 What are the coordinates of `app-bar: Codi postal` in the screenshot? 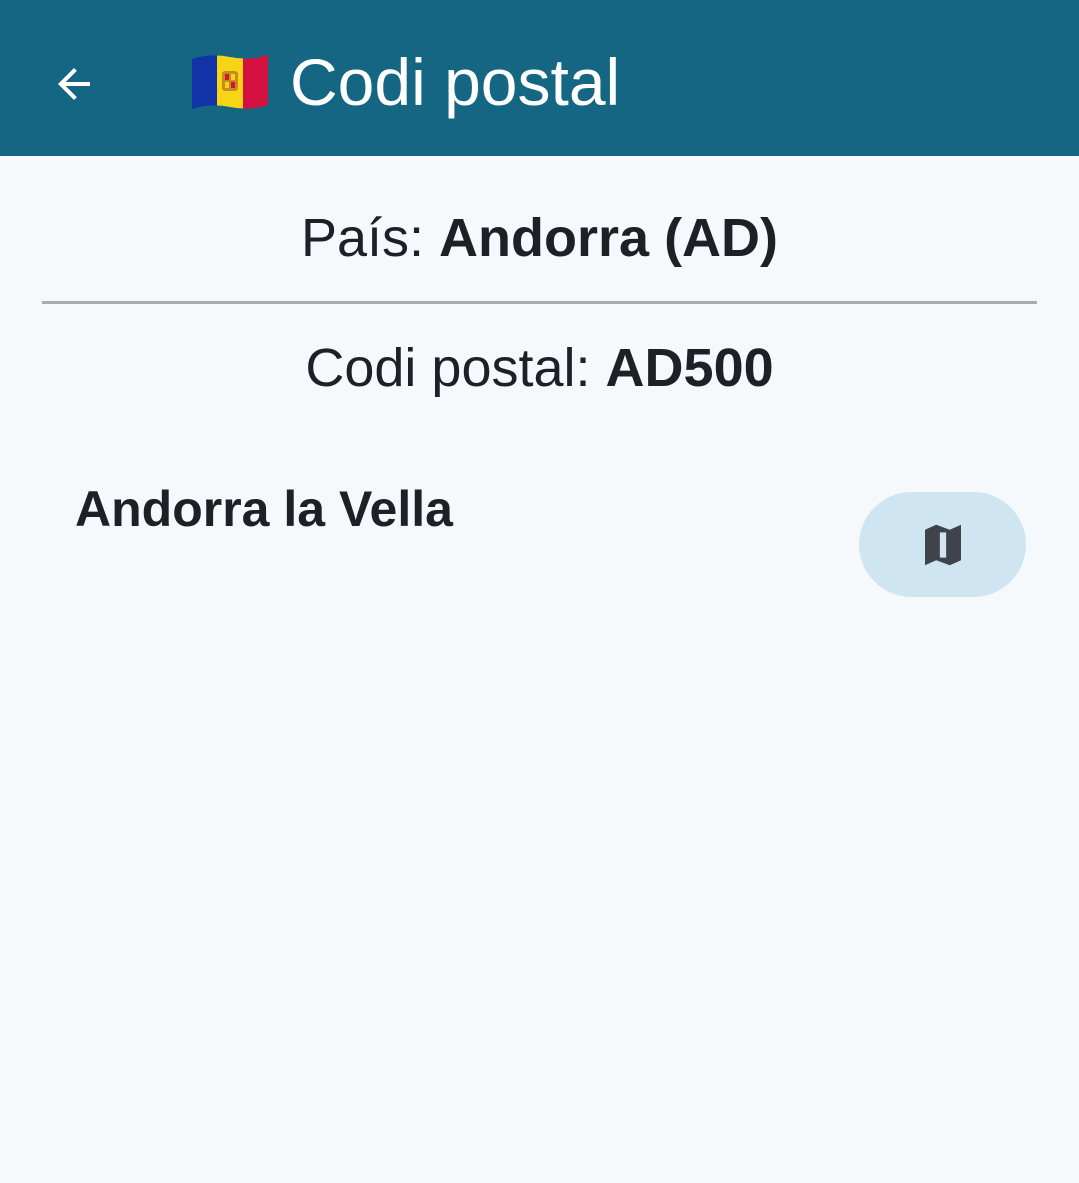 It's located at (539, 78).